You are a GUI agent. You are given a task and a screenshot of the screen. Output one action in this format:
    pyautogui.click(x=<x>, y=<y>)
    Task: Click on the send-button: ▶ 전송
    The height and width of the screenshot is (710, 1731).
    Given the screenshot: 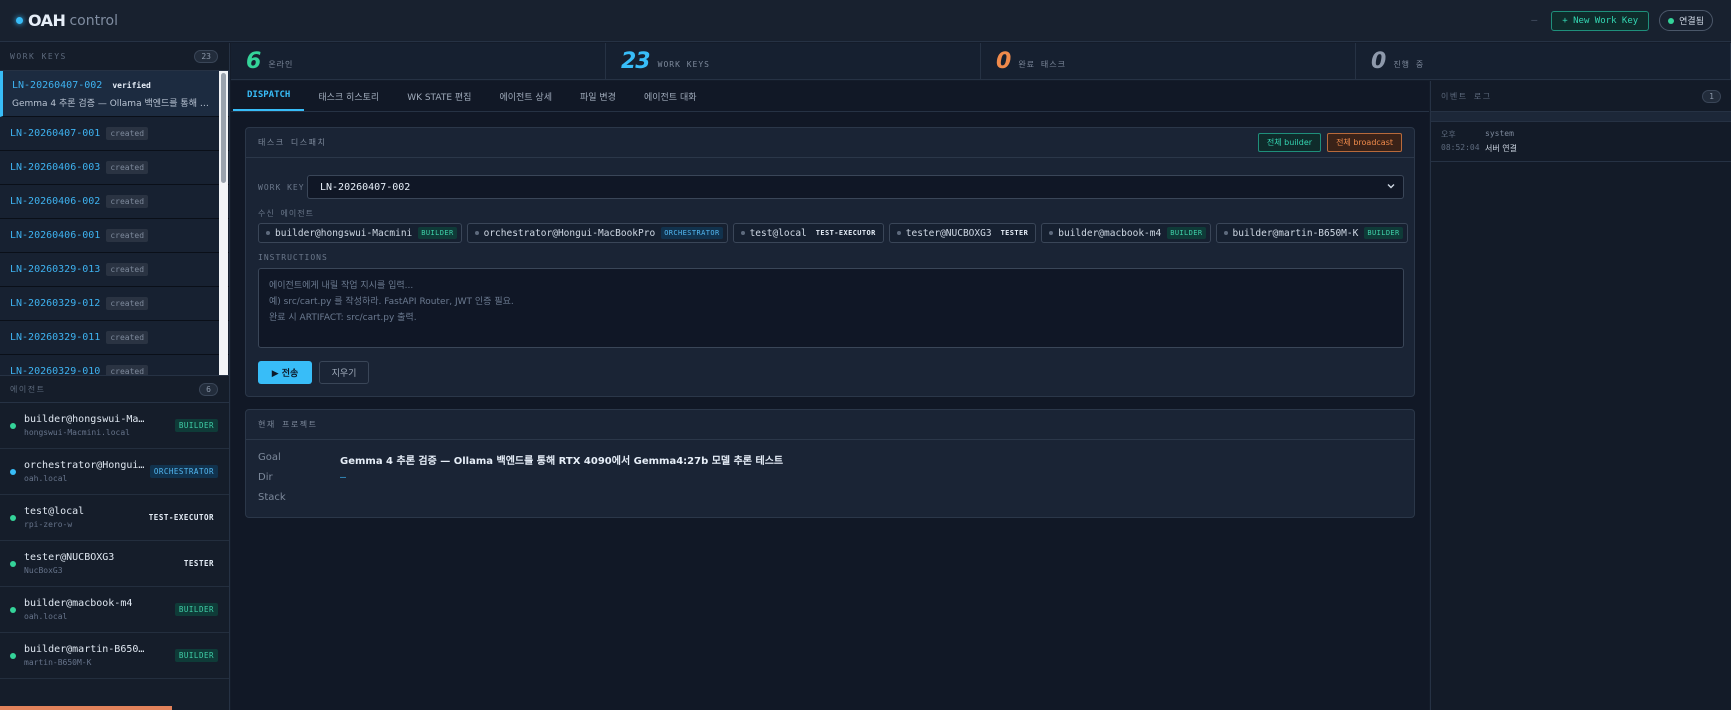 What is the action you would take?
    pyautogui.click(x=285, y=372)
    